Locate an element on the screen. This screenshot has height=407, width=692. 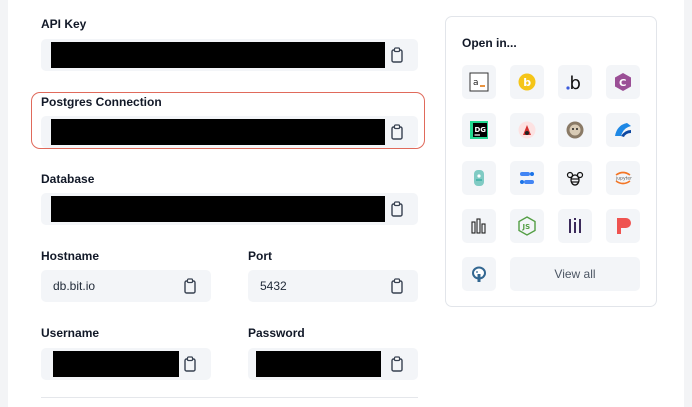
postgres-elephant-icon is located at coordinates (479, 274).